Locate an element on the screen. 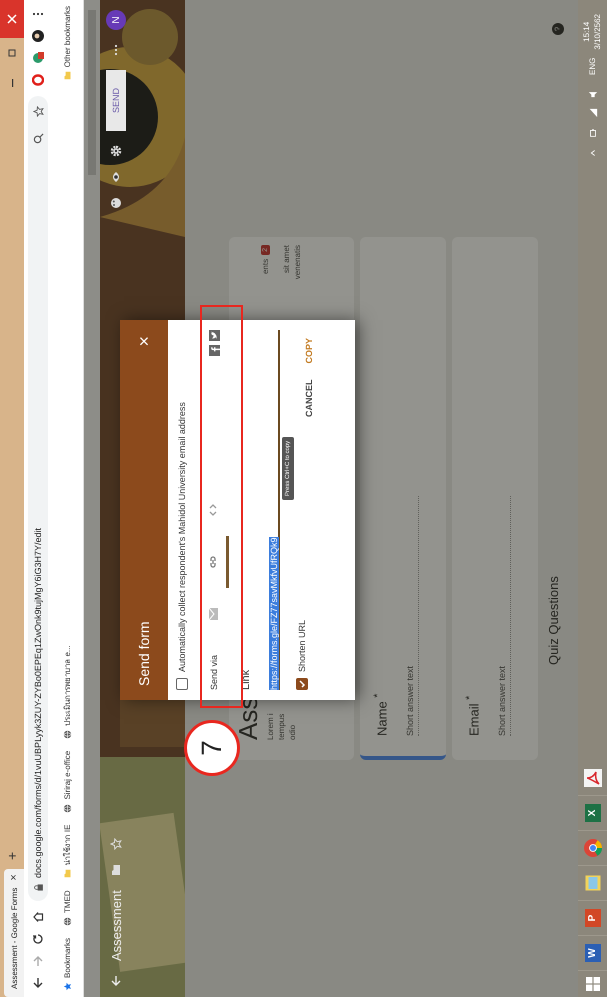  settings-icon is located at coordinates (116, 151).